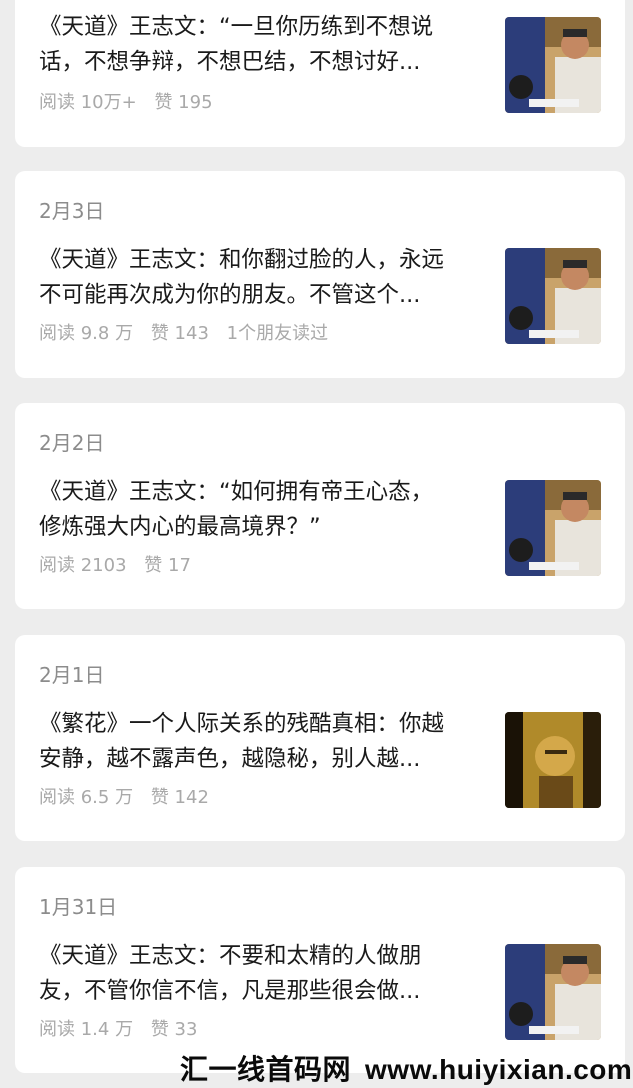 The width and height of the screenshot is (633, 1088). Describe the element at coordinates (167, 565) in the screenshot. I see `like-count: 赞 17` at that location.